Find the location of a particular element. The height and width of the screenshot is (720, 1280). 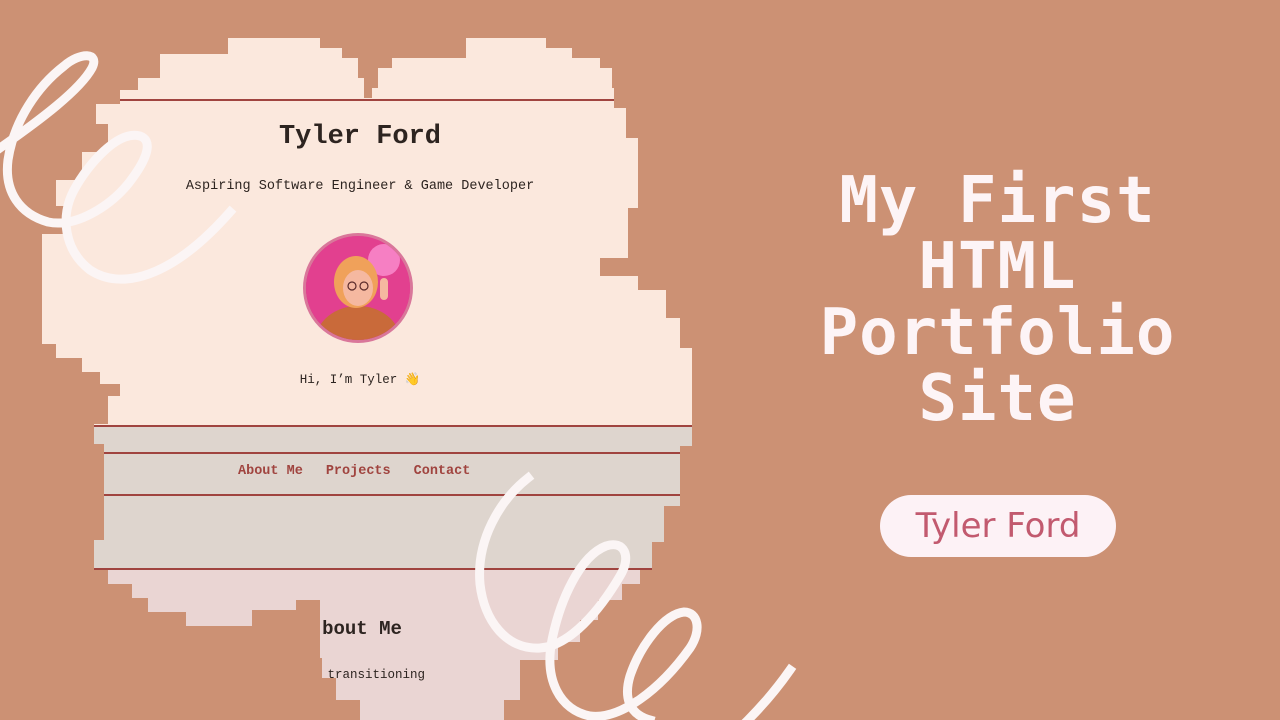

nav-about-me: About Me is located at coordinates (270, 471).